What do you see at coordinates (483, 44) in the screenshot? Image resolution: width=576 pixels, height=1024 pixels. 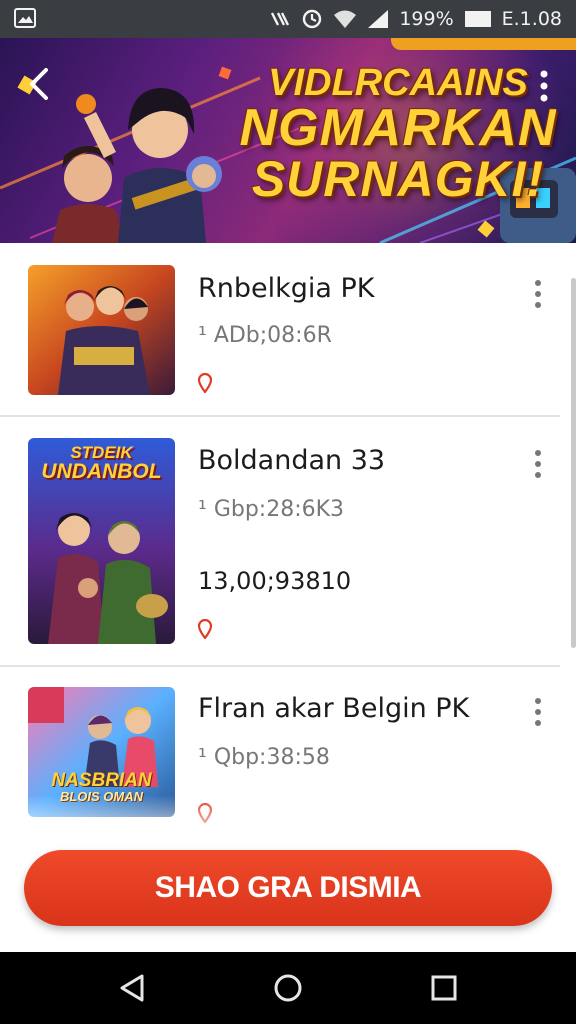 I see `banner-accent-tab` at bounding box center [483, 44].